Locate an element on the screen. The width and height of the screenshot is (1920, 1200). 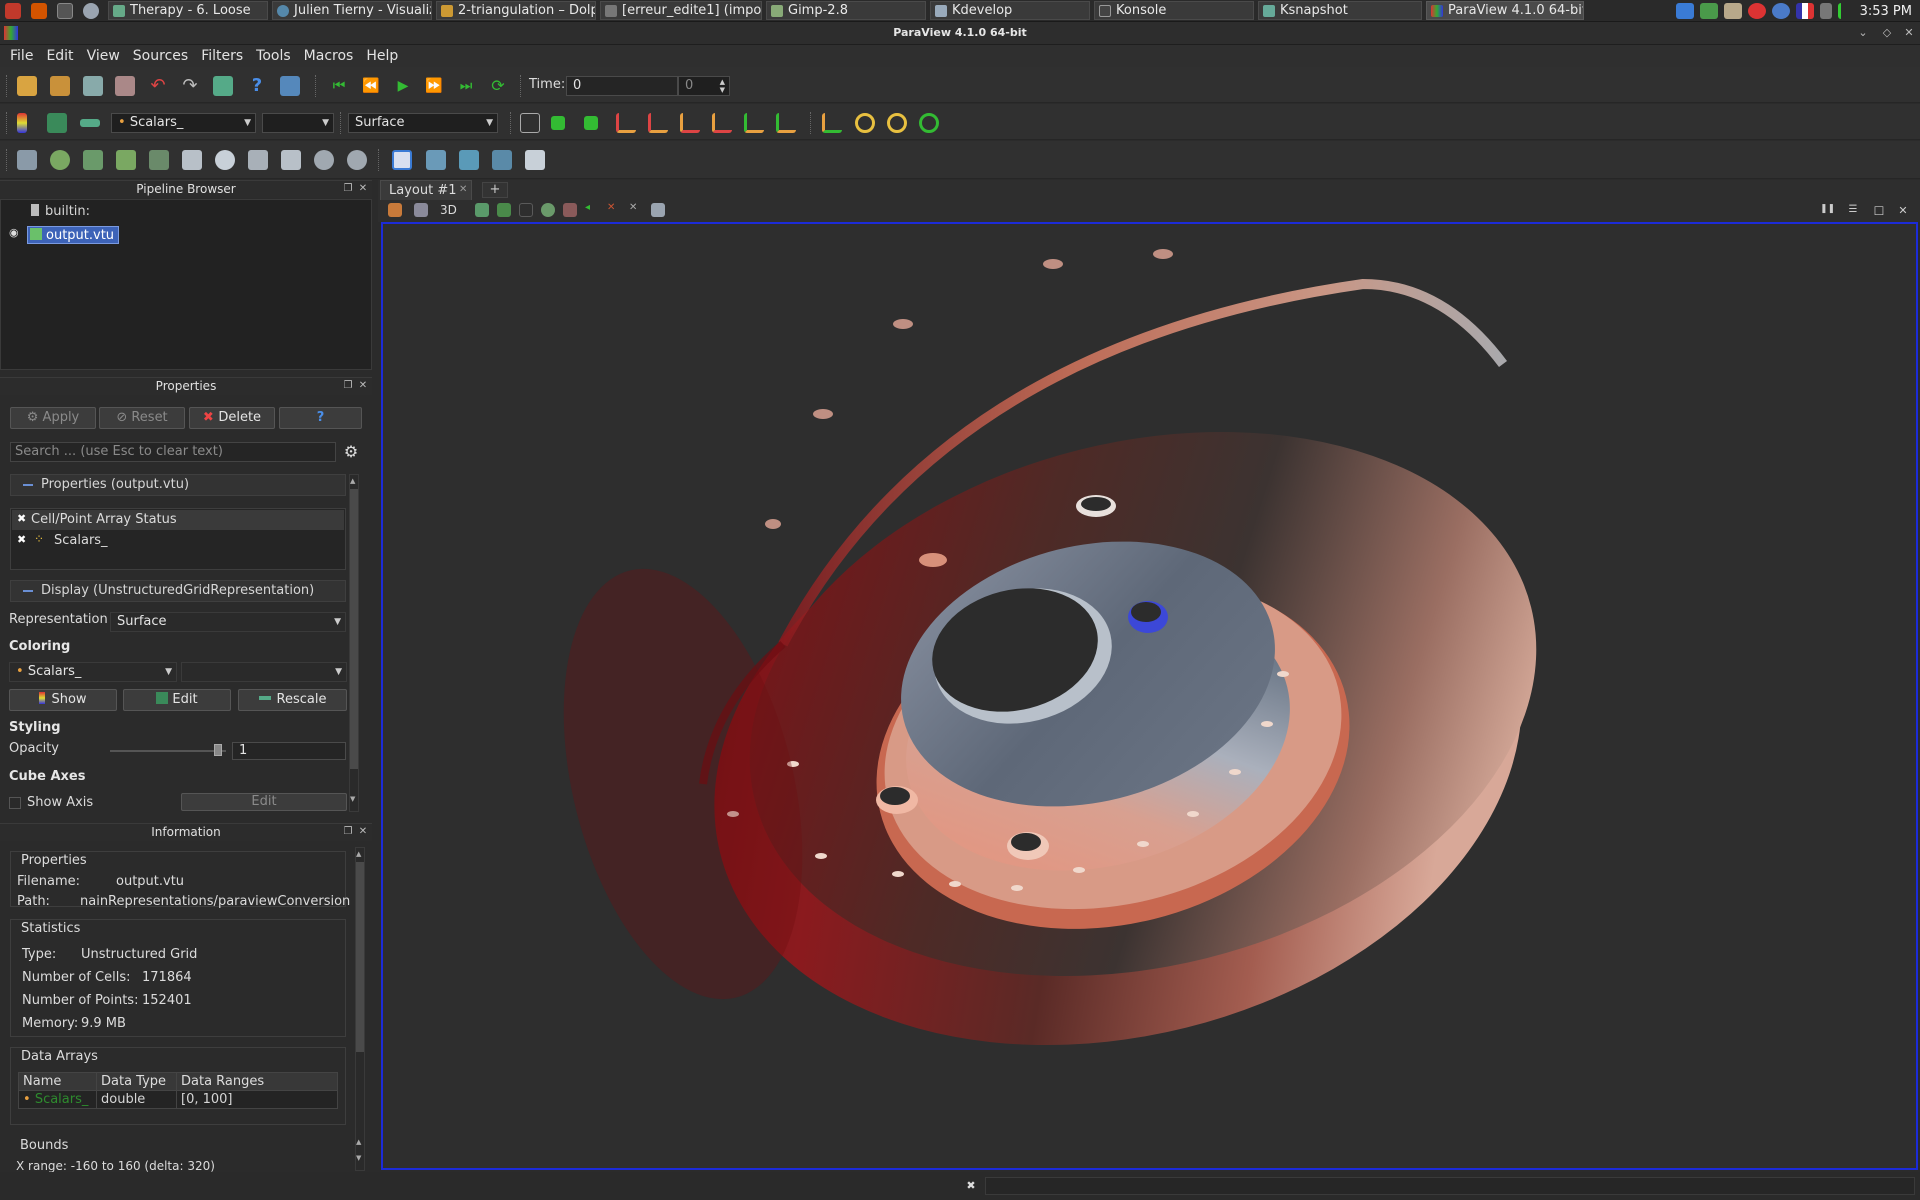
task-paraview: ParaView 4.1.0 64-bit is located at coordinates (1505, 10).